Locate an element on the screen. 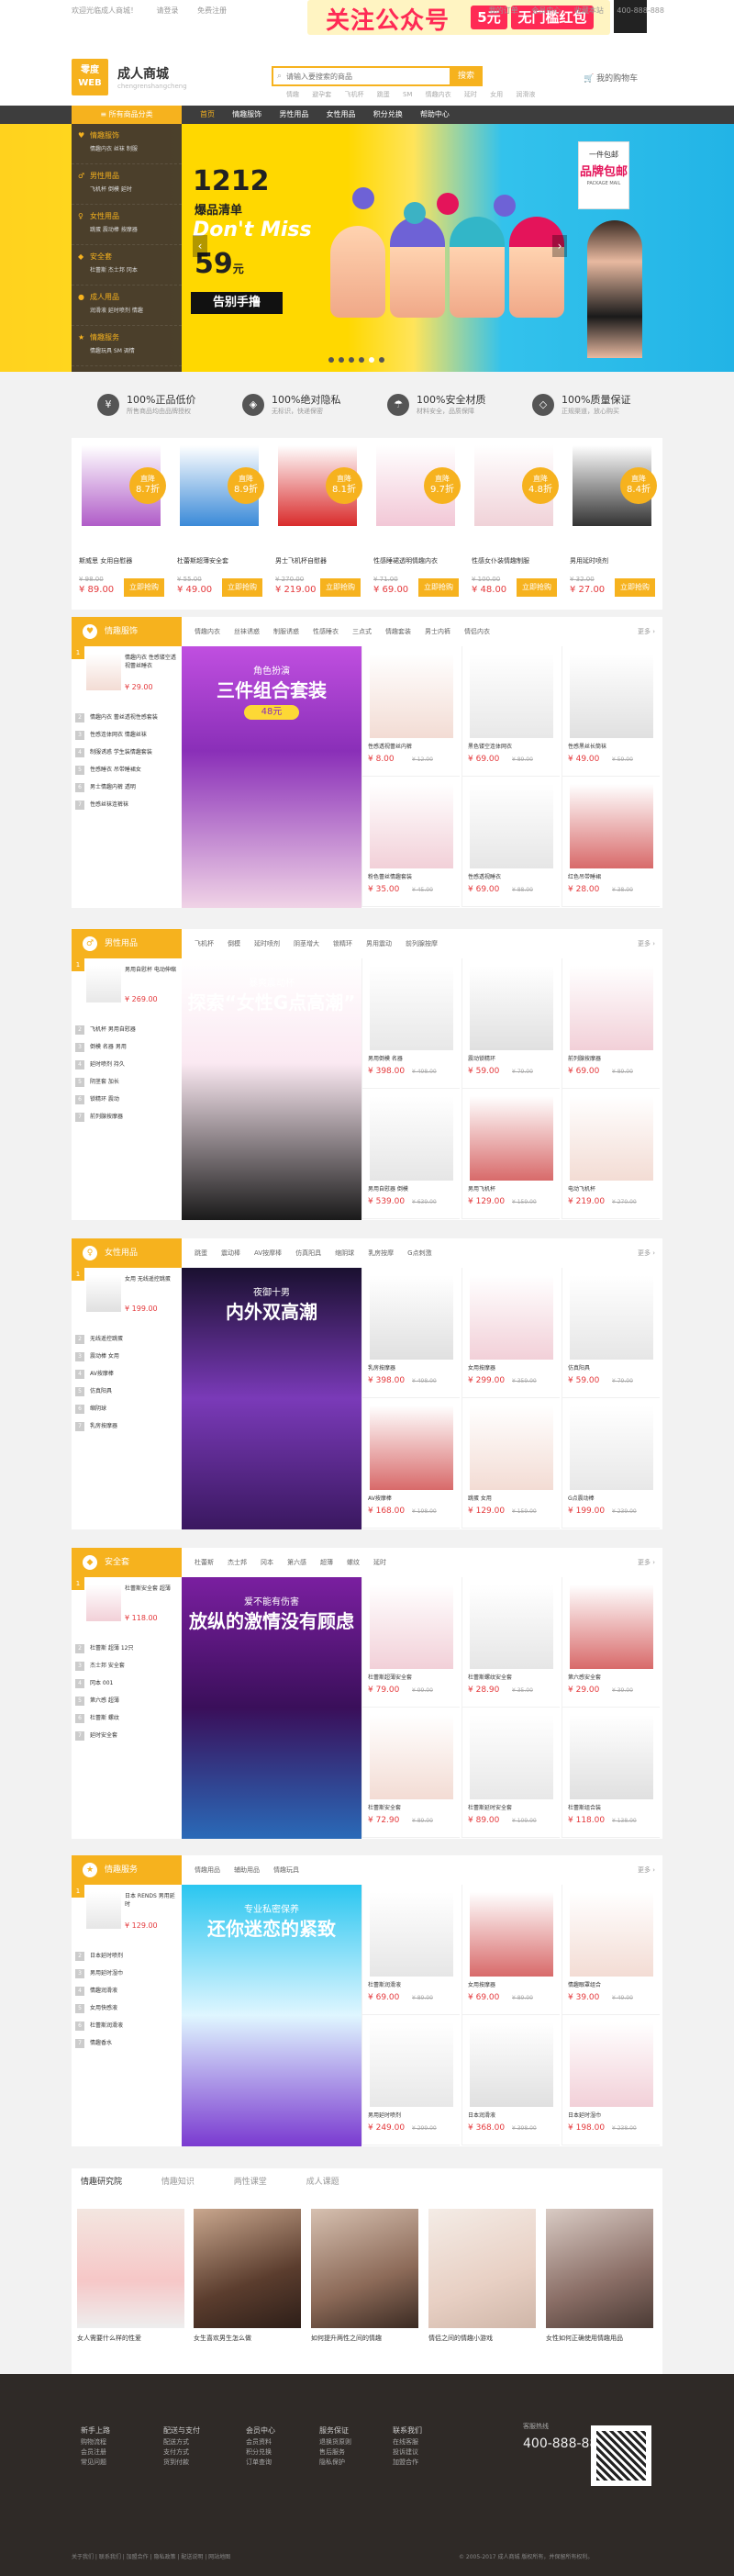  next-slide-button: › is located at coordinates (559, 246).